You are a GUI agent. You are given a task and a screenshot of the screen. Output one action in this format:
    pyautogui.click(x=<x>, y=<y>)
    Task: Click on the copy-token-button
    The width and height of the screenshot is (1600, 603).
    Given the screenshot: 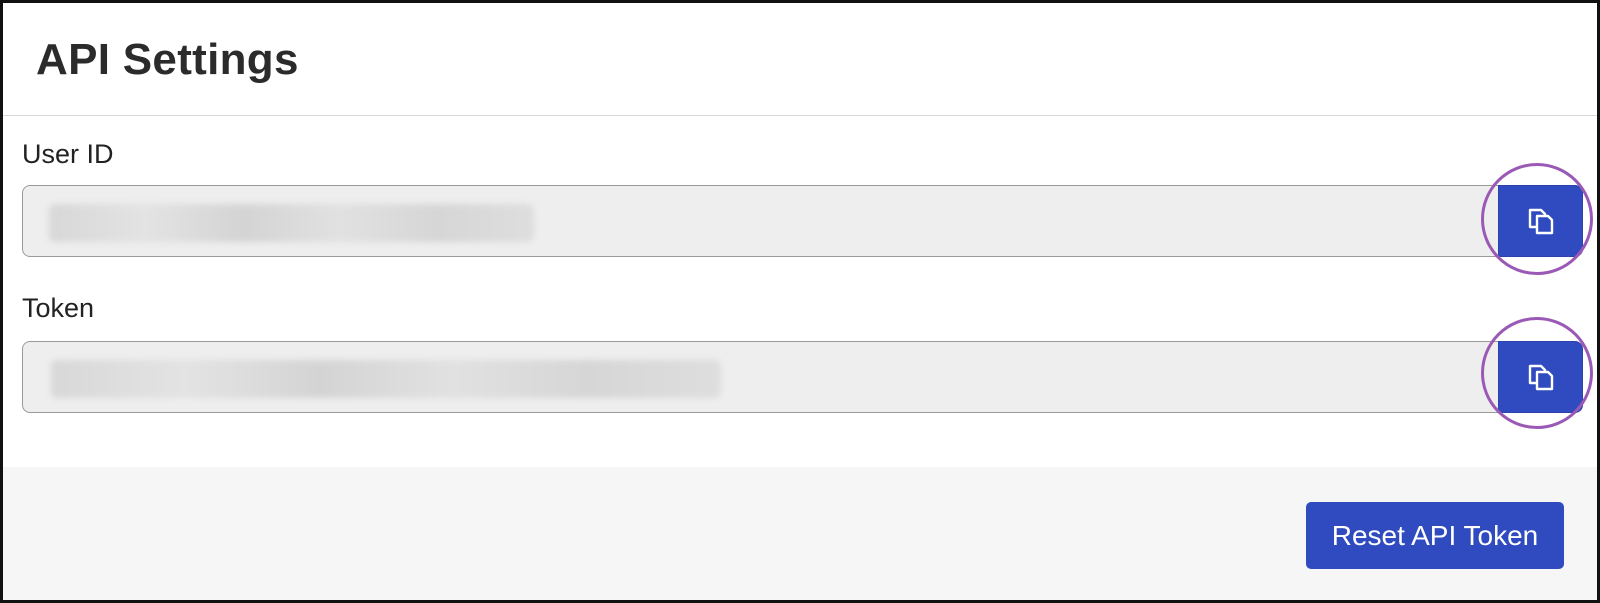 What is the action you would take?
    pyautogui.click(x=1540, y=377)
    